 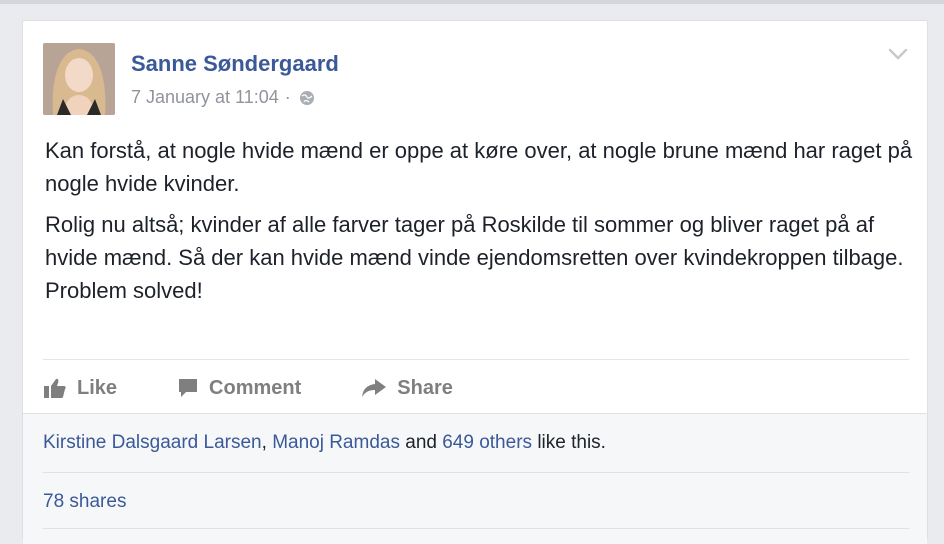 I want to click on post-timestamp: 7 January at 11:04, so click(x=205, y=97).